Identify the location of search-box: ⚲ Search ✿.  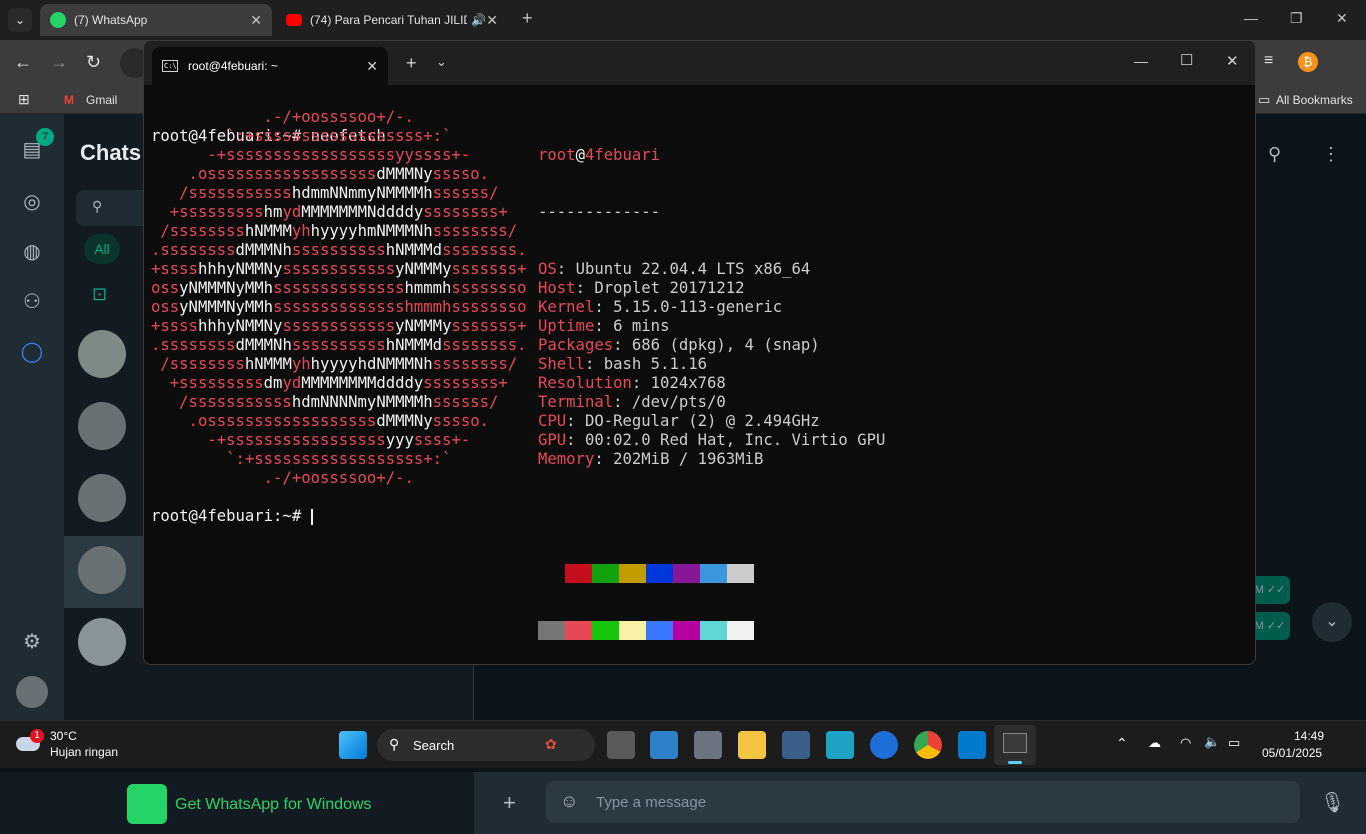
(486, 745).